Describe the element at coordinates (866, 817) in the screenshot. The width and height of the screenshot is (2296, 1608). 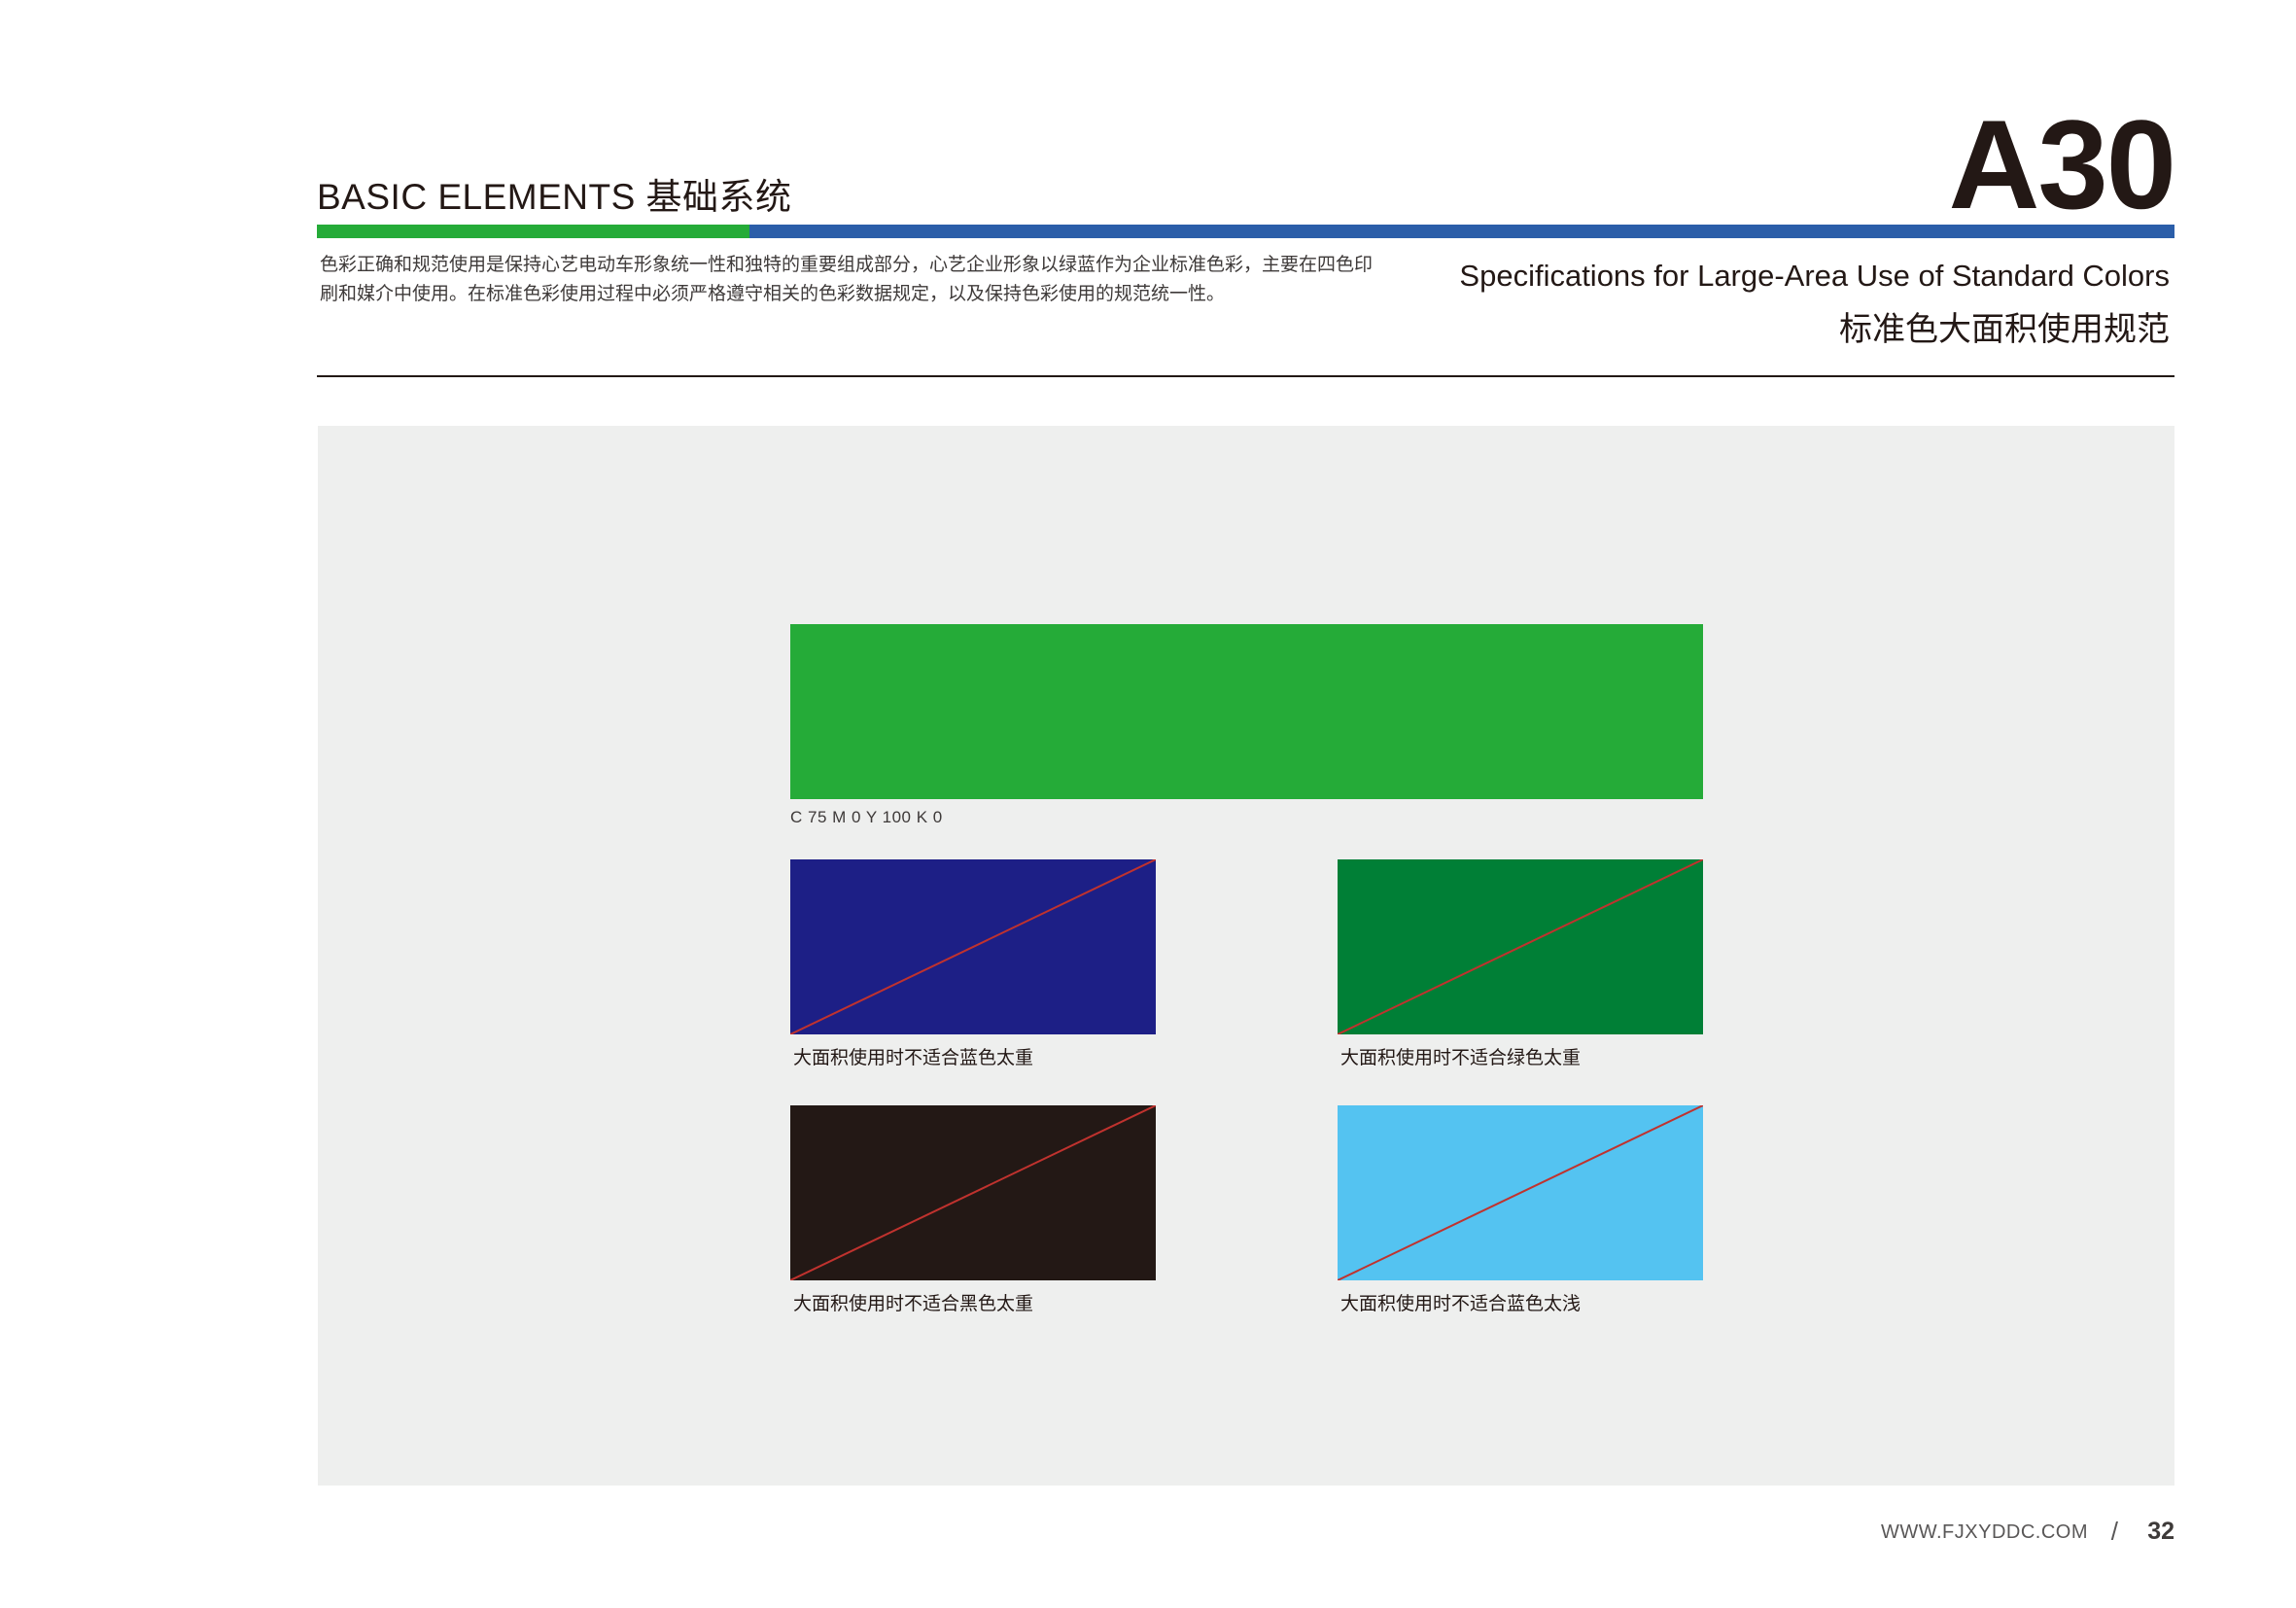
I see `cmyk-label: C 75 M 0 Y 100 K 0` at that location.